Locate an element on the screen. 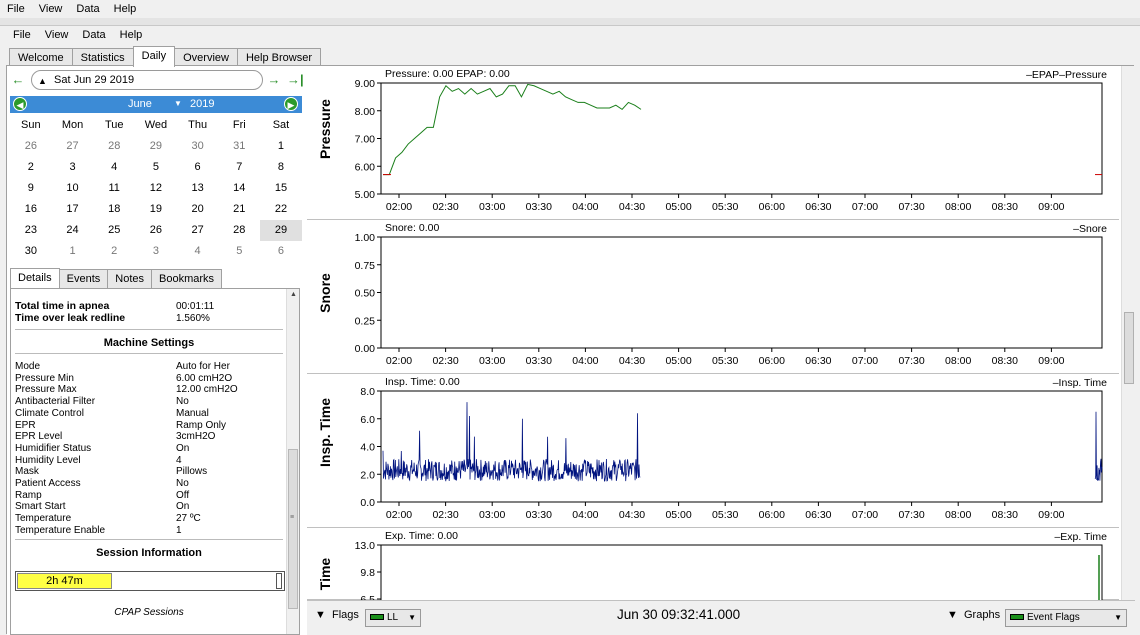  y-tick-label: 6.0 is located at coordinates (367, 420).